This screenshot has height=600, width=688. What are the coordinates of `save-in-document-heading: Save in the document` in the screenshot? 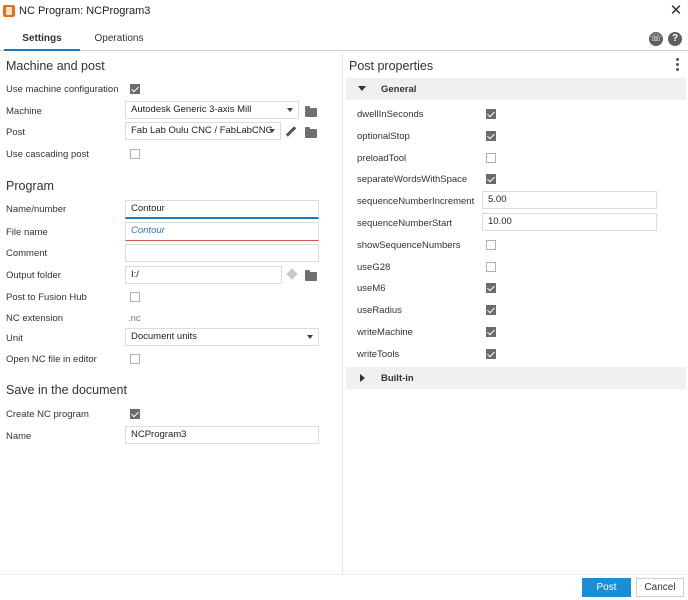 It's located at (66, 390).